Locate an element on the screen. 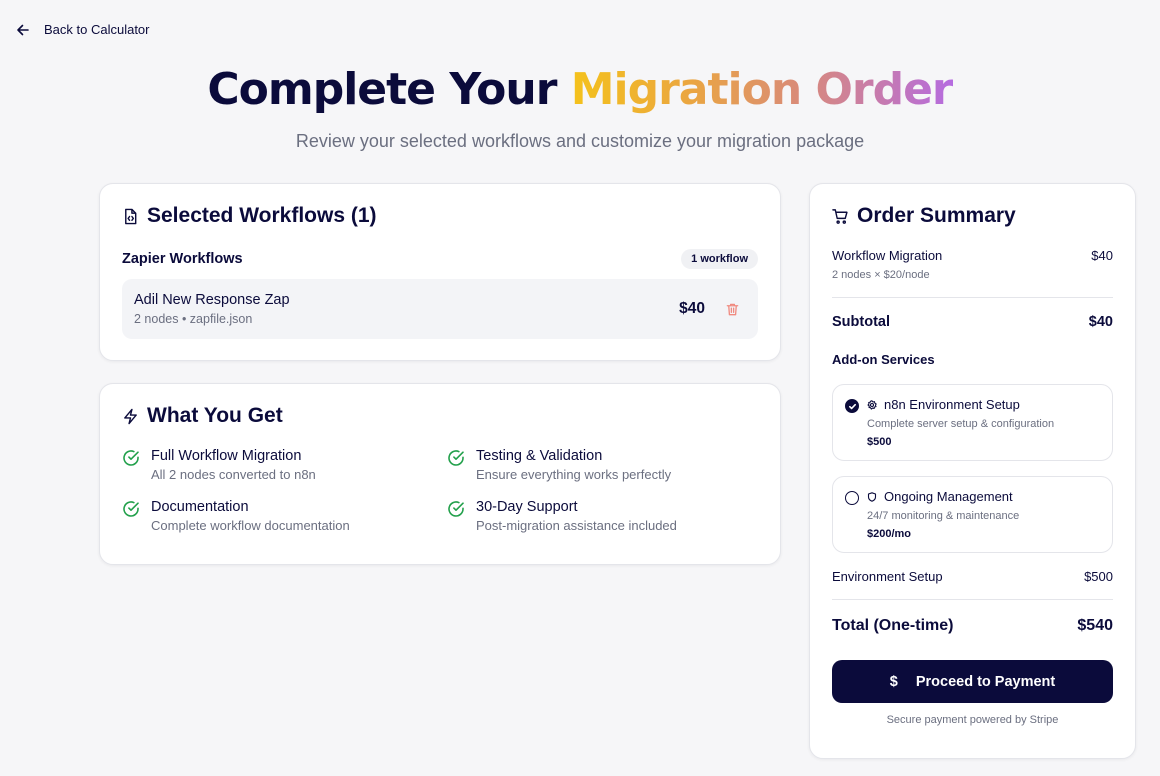  arrow-left-icon is located at coordinates (23, 29).